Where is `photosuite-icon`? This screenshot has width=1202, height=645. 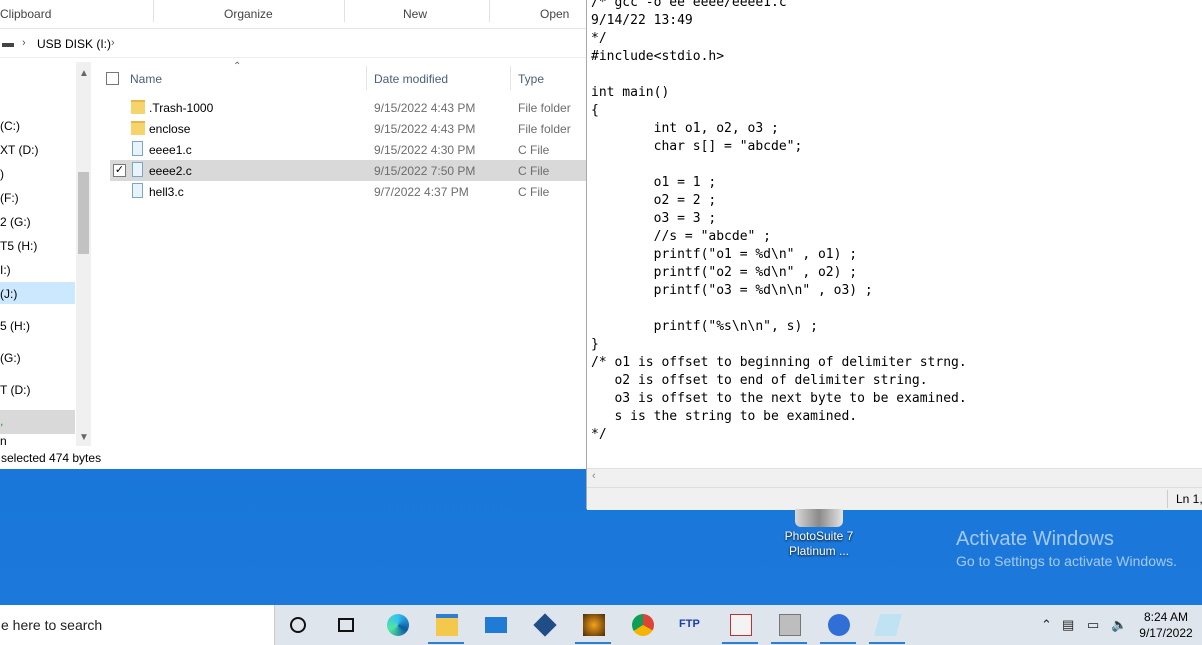 photosuite-icon is located at coordinates (819, 518).